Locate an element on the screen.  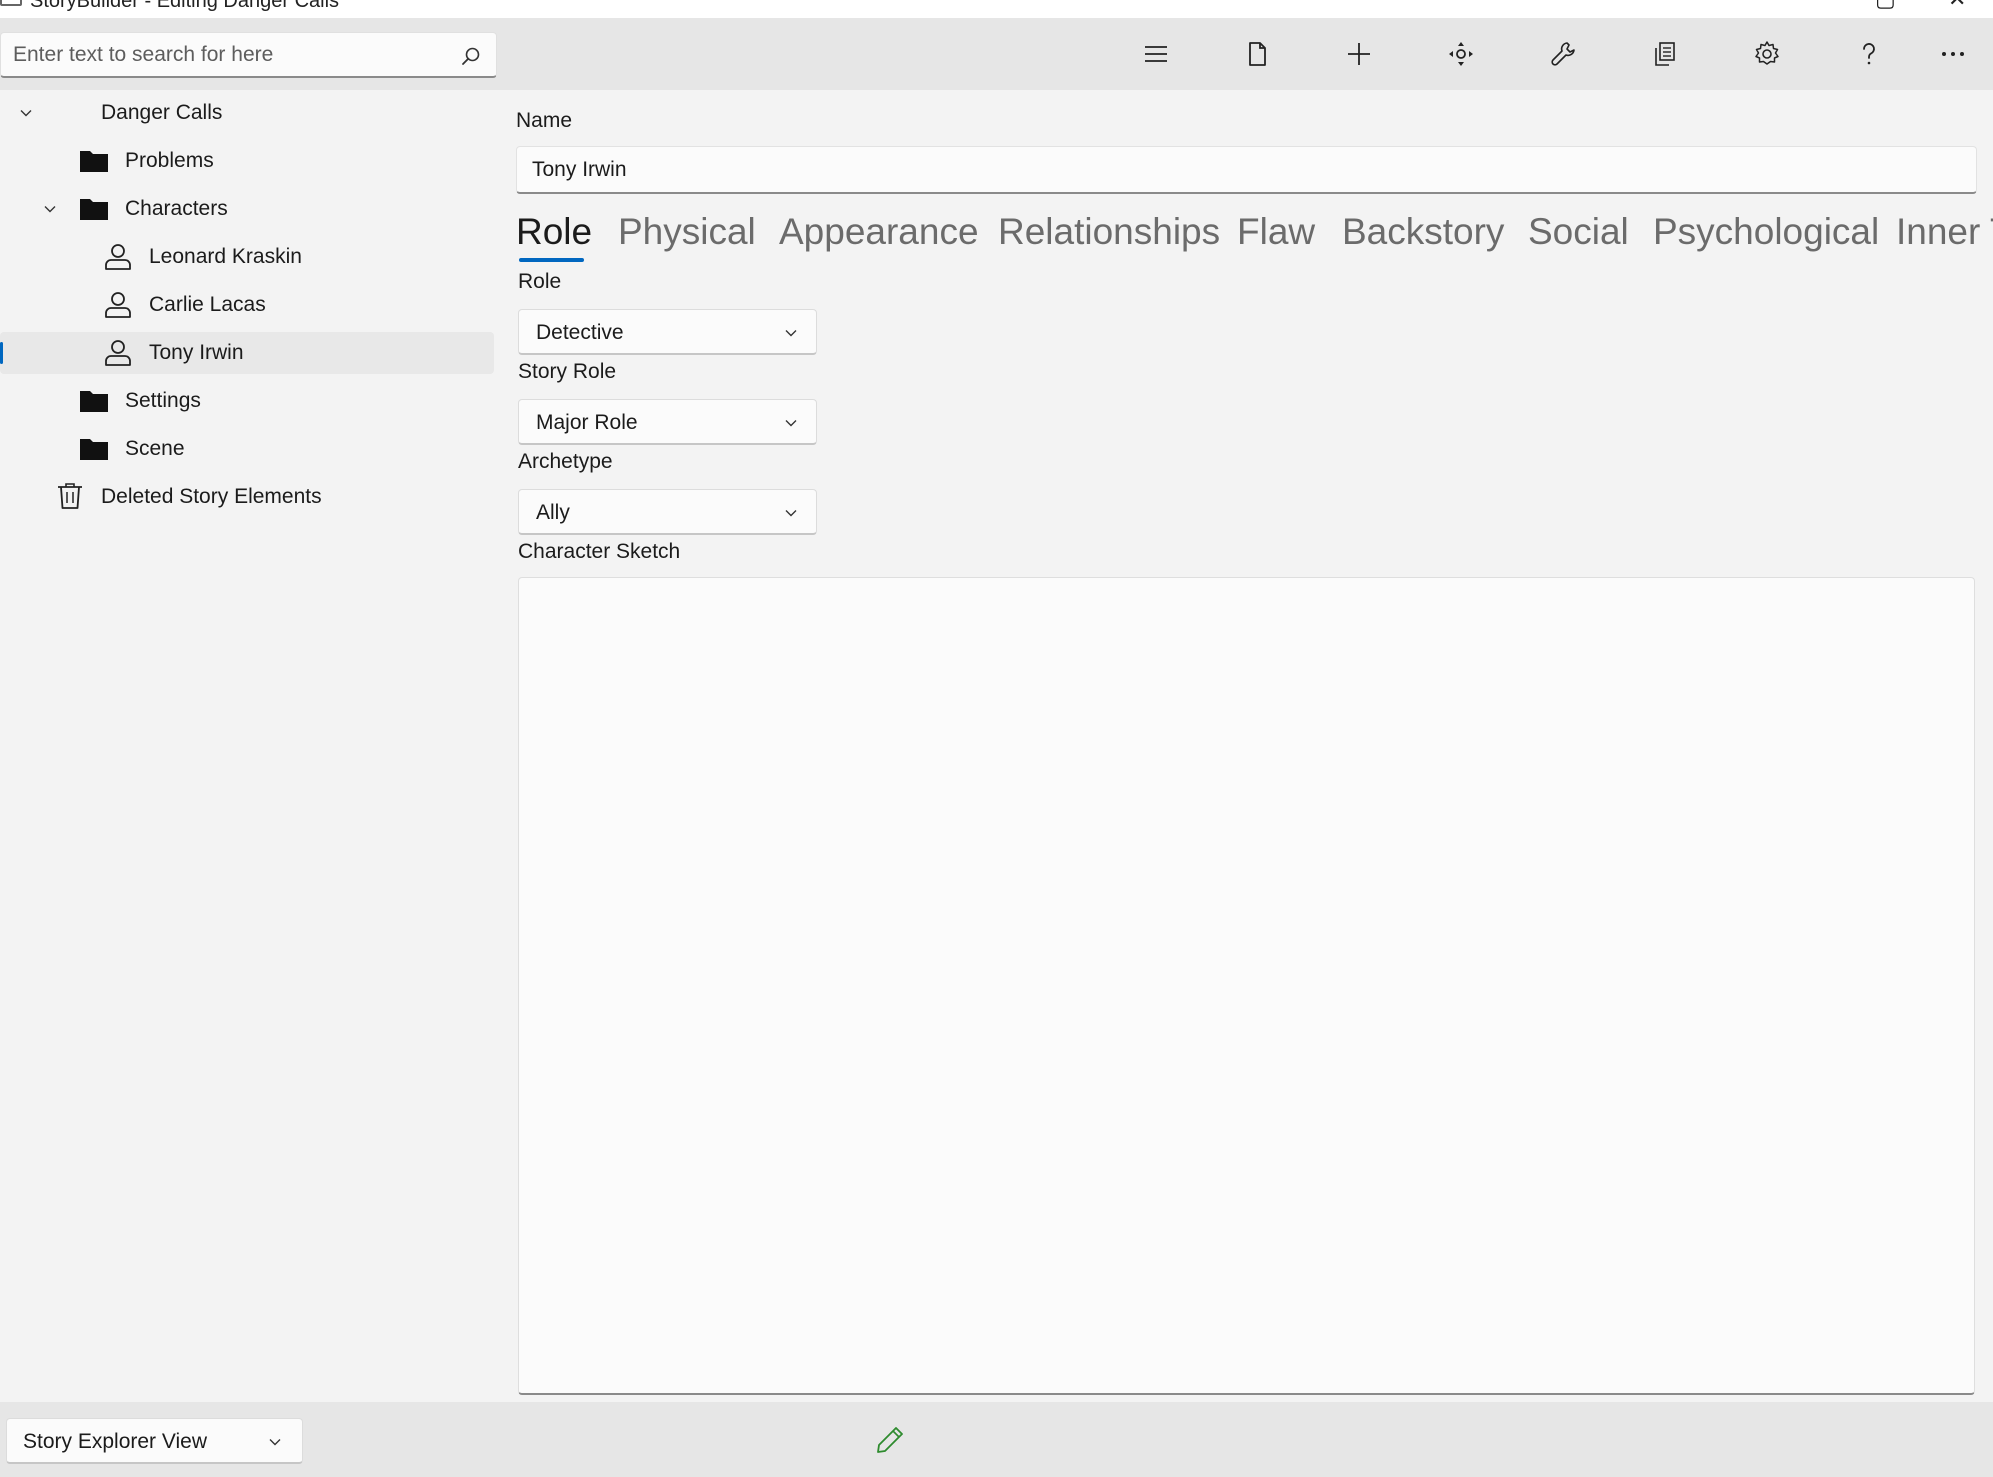
tab-appearance: Appearance is located at coordinates (879, 232).